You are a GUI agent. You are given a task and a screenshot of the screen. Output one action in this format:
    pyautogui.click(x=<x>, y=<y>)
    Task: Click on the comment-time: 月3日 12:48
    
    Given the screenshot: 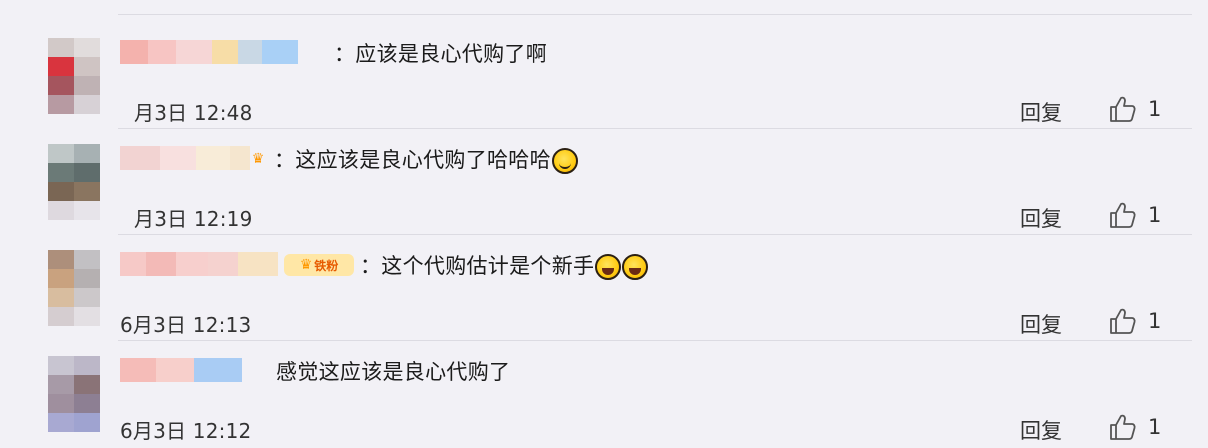 What is the action you would take?
    pyautogui.click(x=193, y=113)
    